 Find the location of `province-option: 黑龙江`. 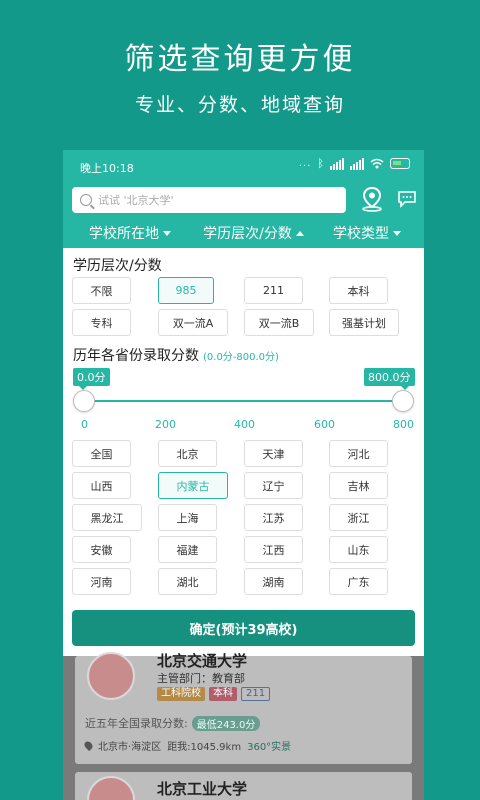

province-option: 黑龙江 is located at coordinates (107, 517).